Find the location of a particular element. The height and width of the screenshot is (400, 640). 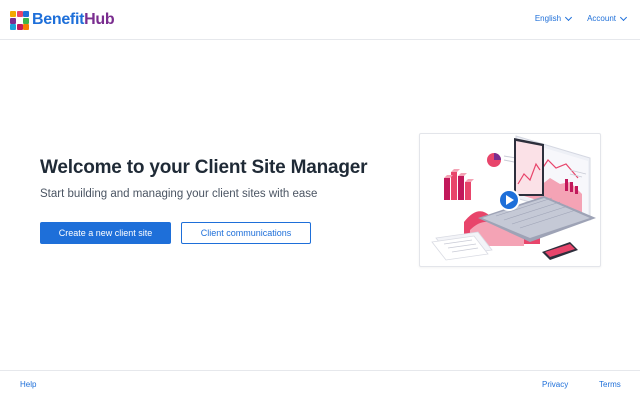

account-dropdown: Account is located at coordinates (607, 18).